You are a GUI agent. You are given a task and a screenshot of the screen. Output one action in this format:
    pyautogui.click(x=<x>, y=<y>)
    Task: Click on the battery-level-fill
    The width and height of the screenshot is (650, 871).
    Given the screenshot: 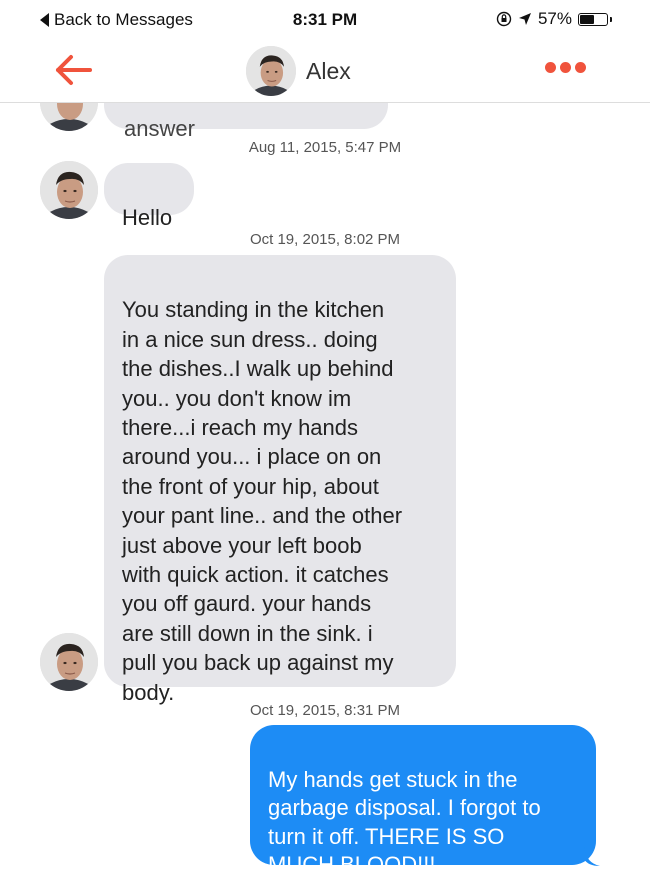 What is the action you would take?
    pyautogui.click(x=587, y=19)
    